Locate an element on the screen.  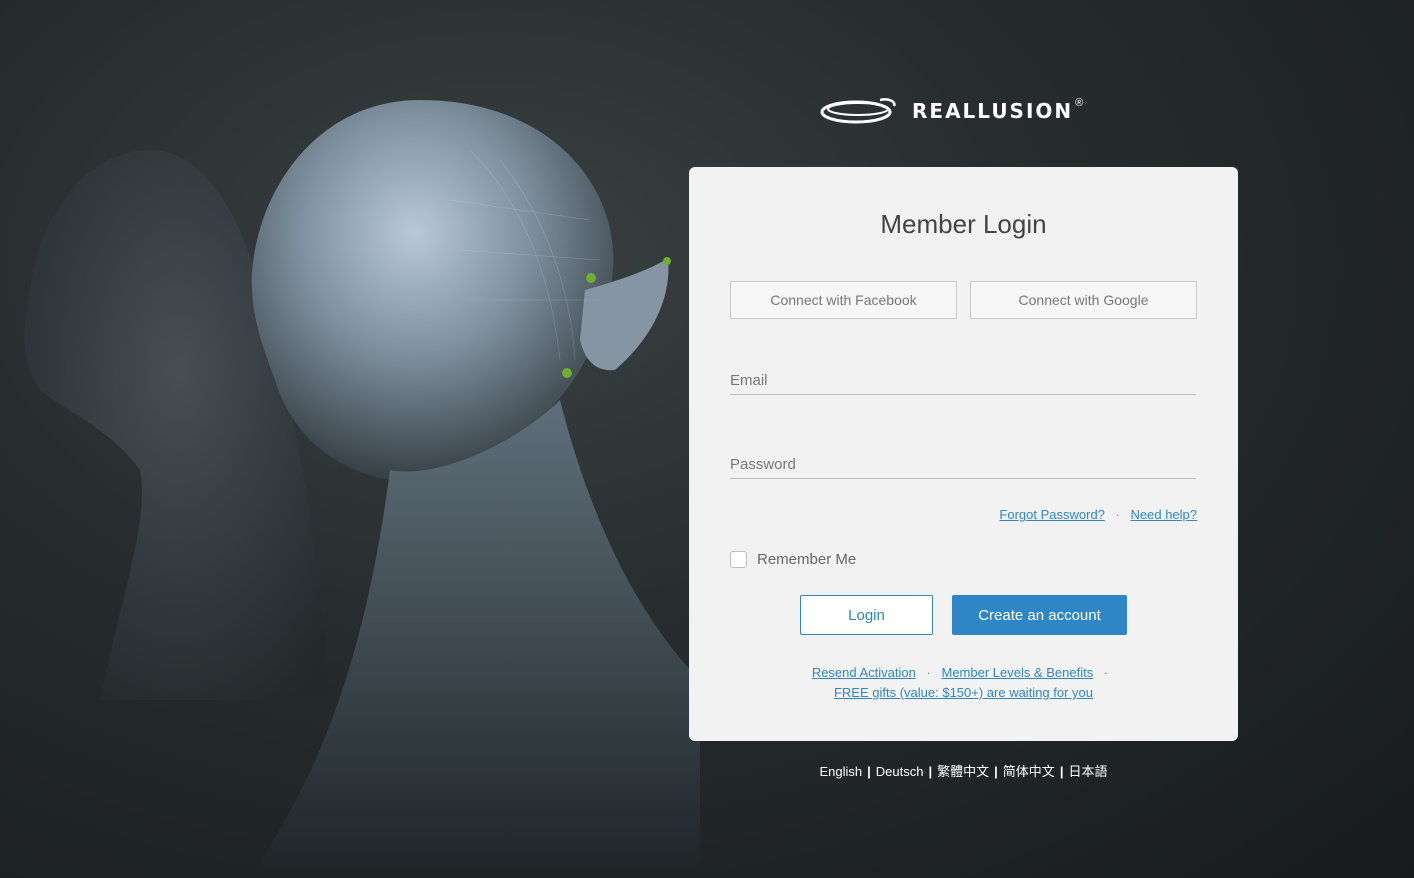
remember-me-checkbox is located at coordinates (738, 559).